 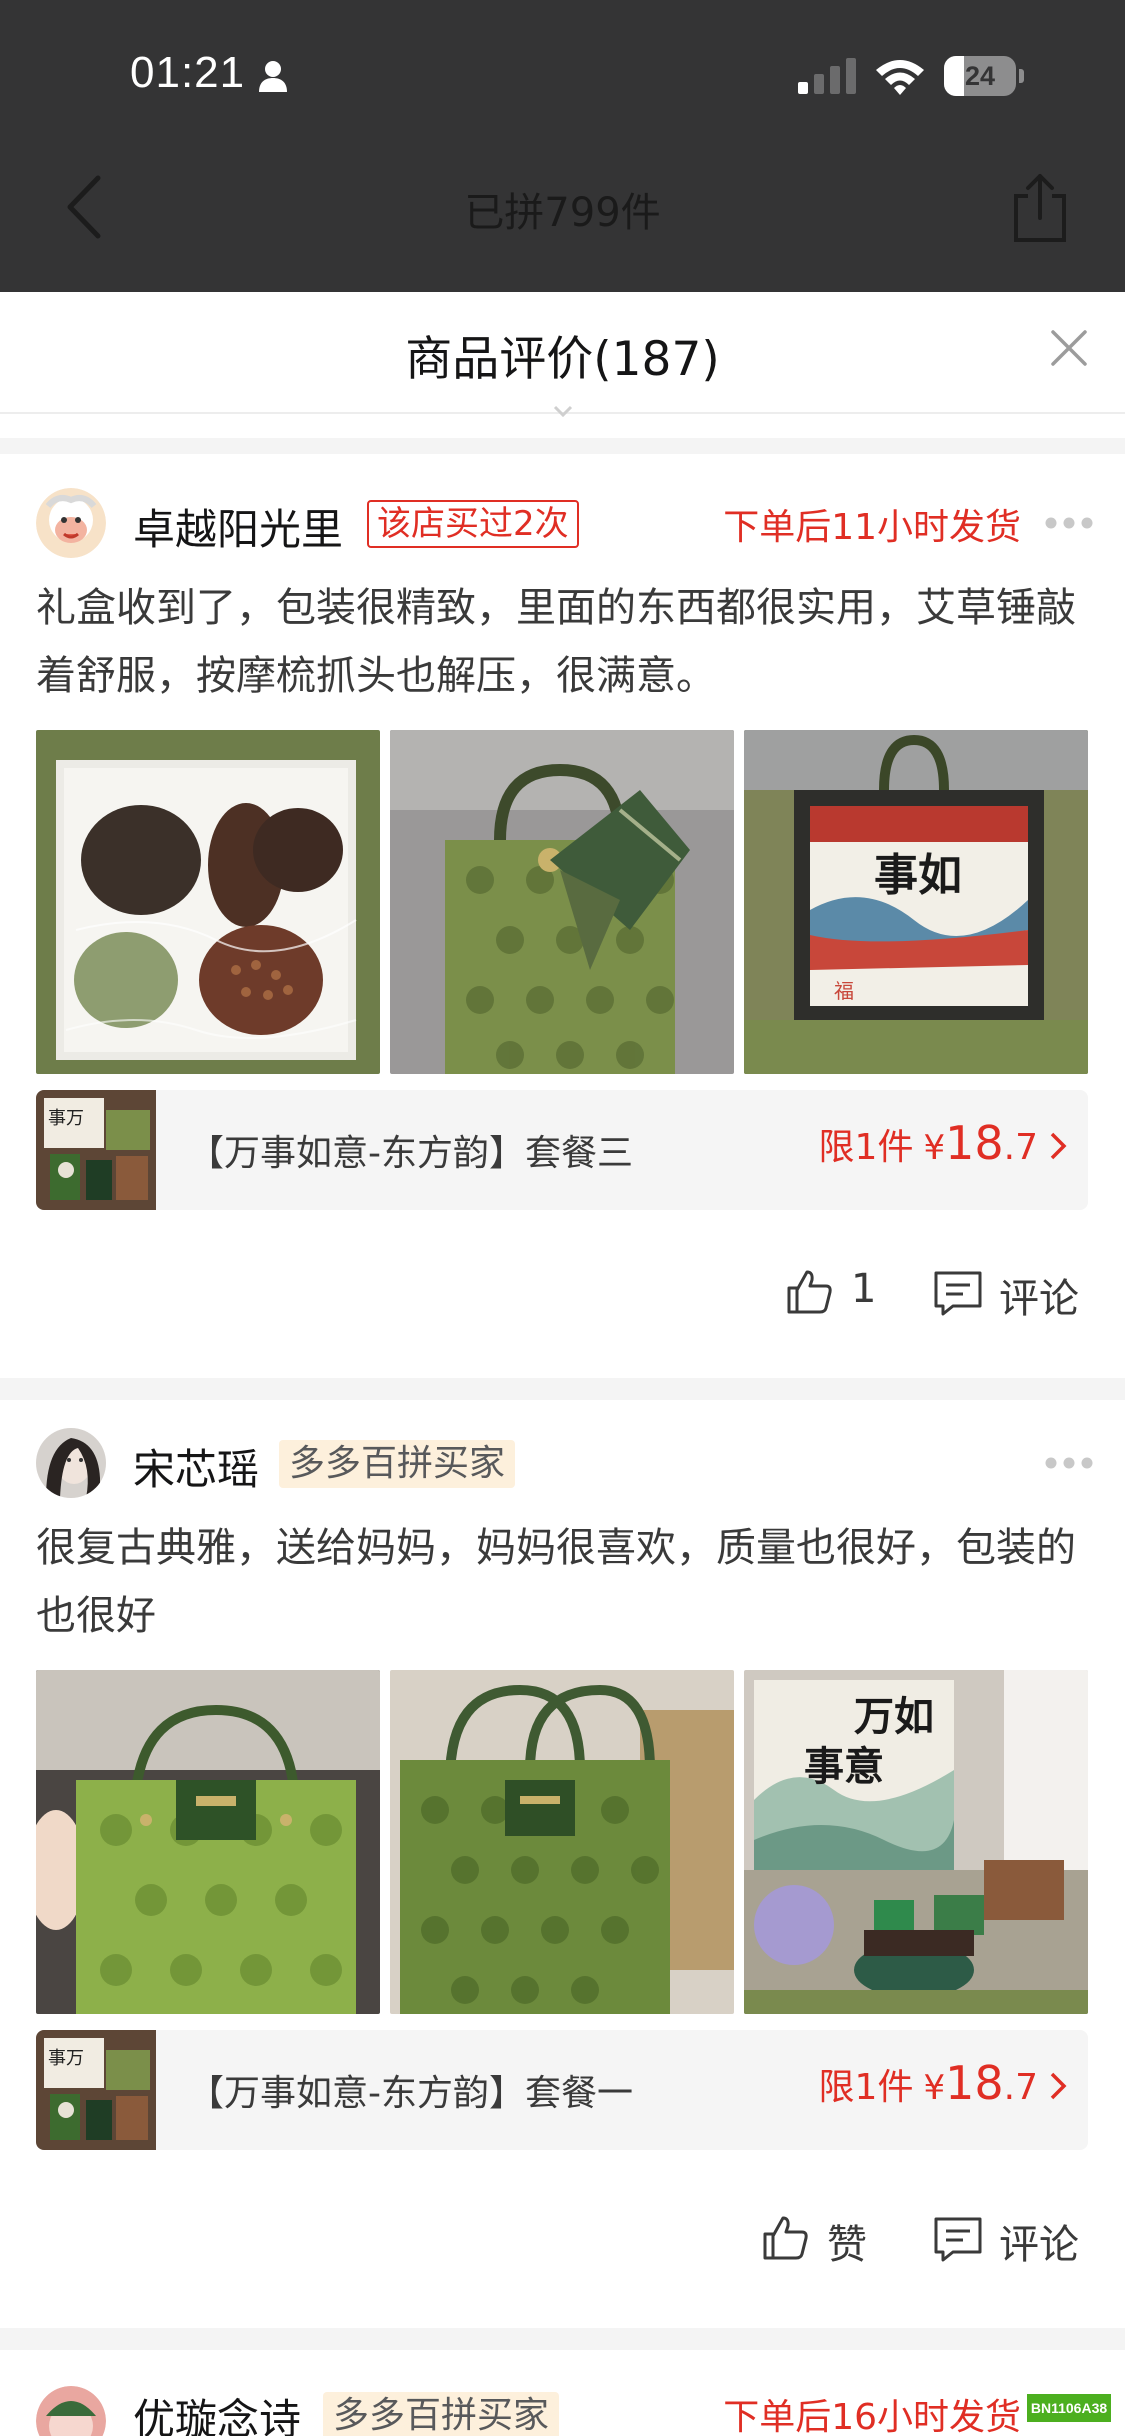 What do you see at coordinates (844, 991) in the screenshot?
I see `stamp-text: 福` at bounding box center [844, 991].